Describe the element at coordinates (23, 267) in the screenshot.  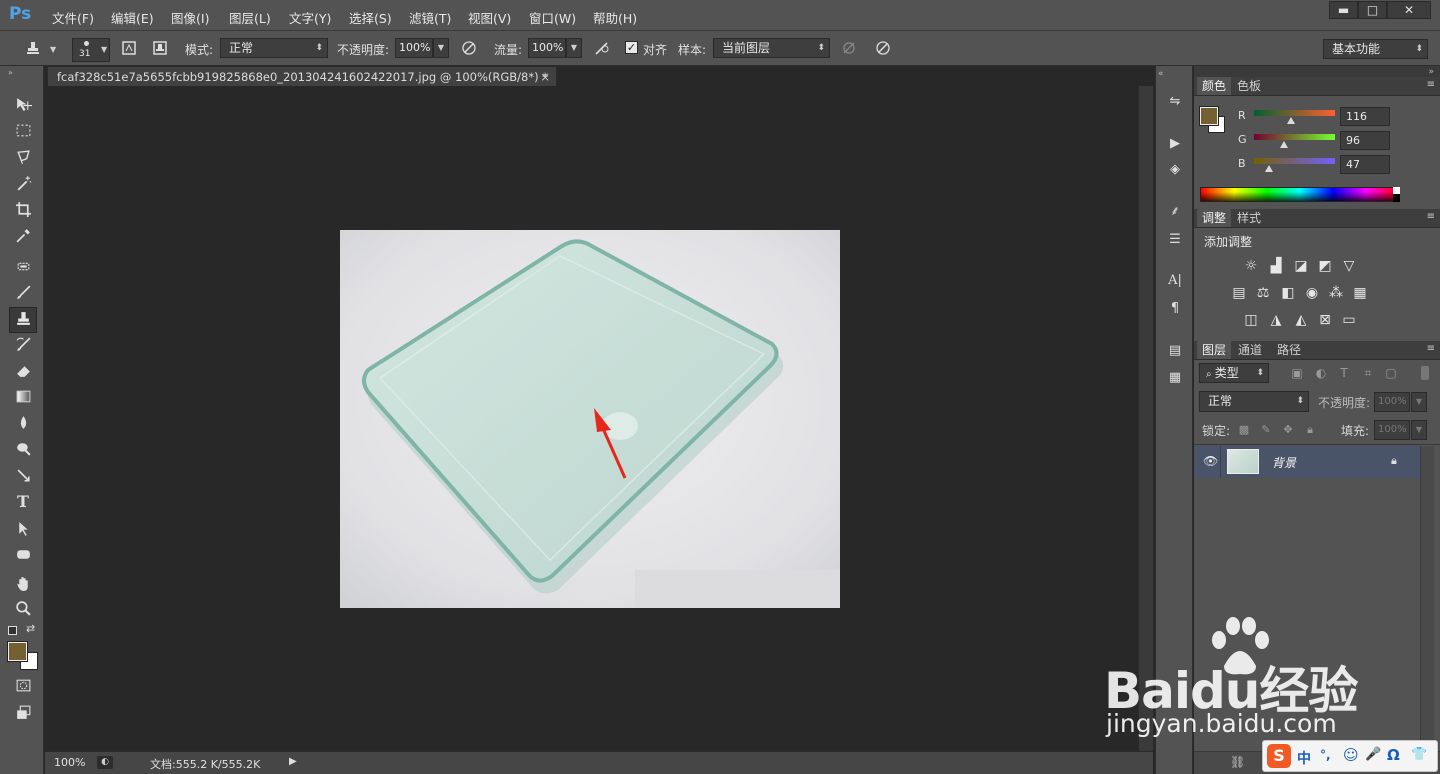
I see `spot-healing-brush-tool-icon` at that location.